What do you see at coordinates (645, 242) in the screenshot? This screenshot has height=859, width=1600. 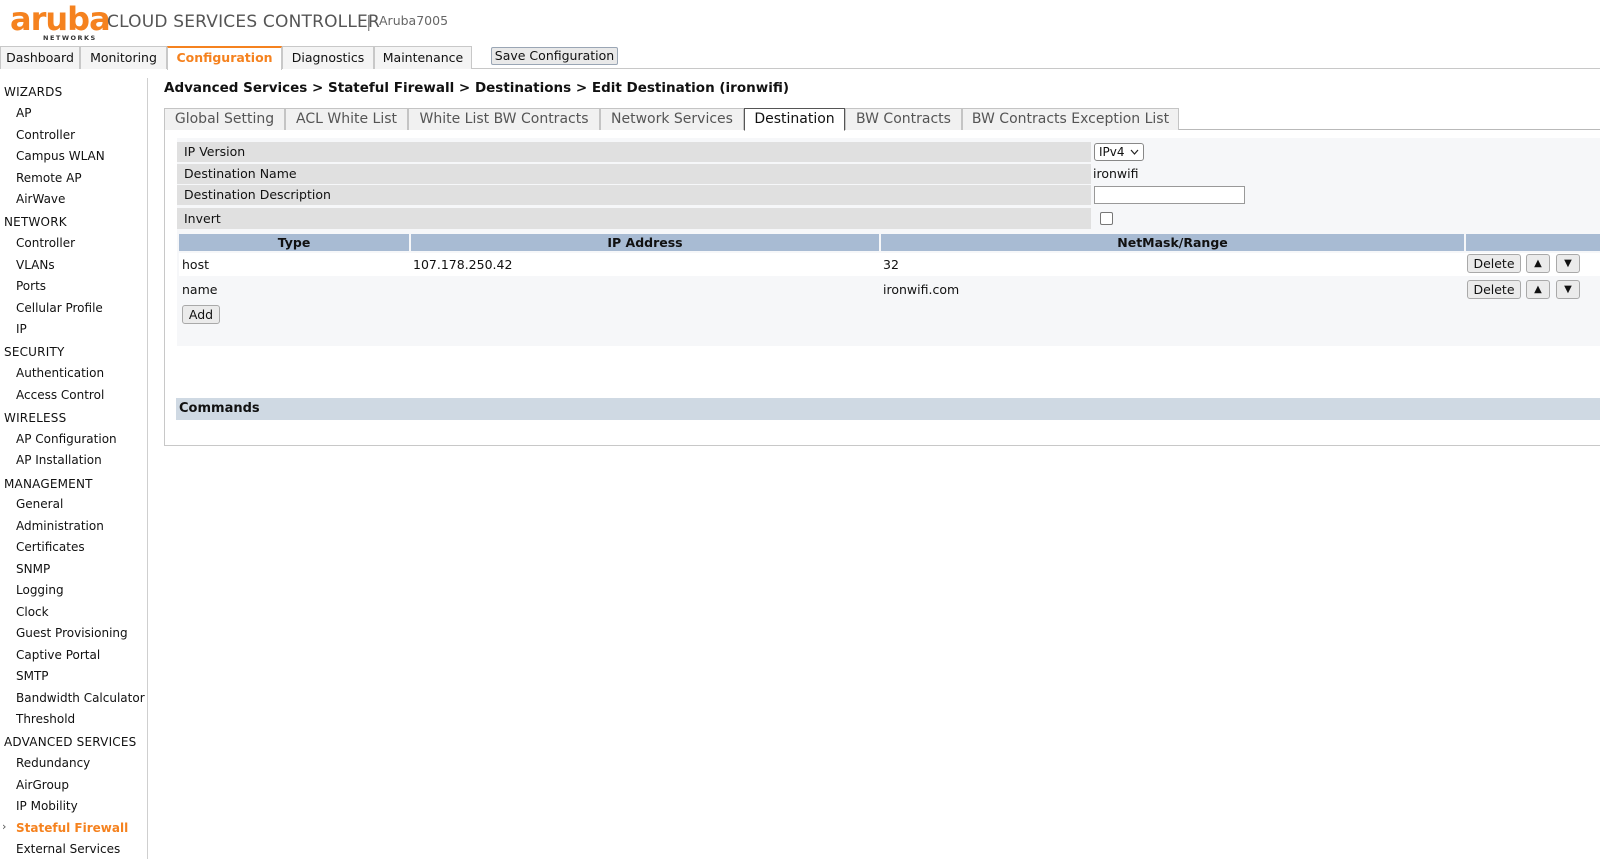 I see `column-header-ip-address: IP Address` at bounding box center [645, 242].